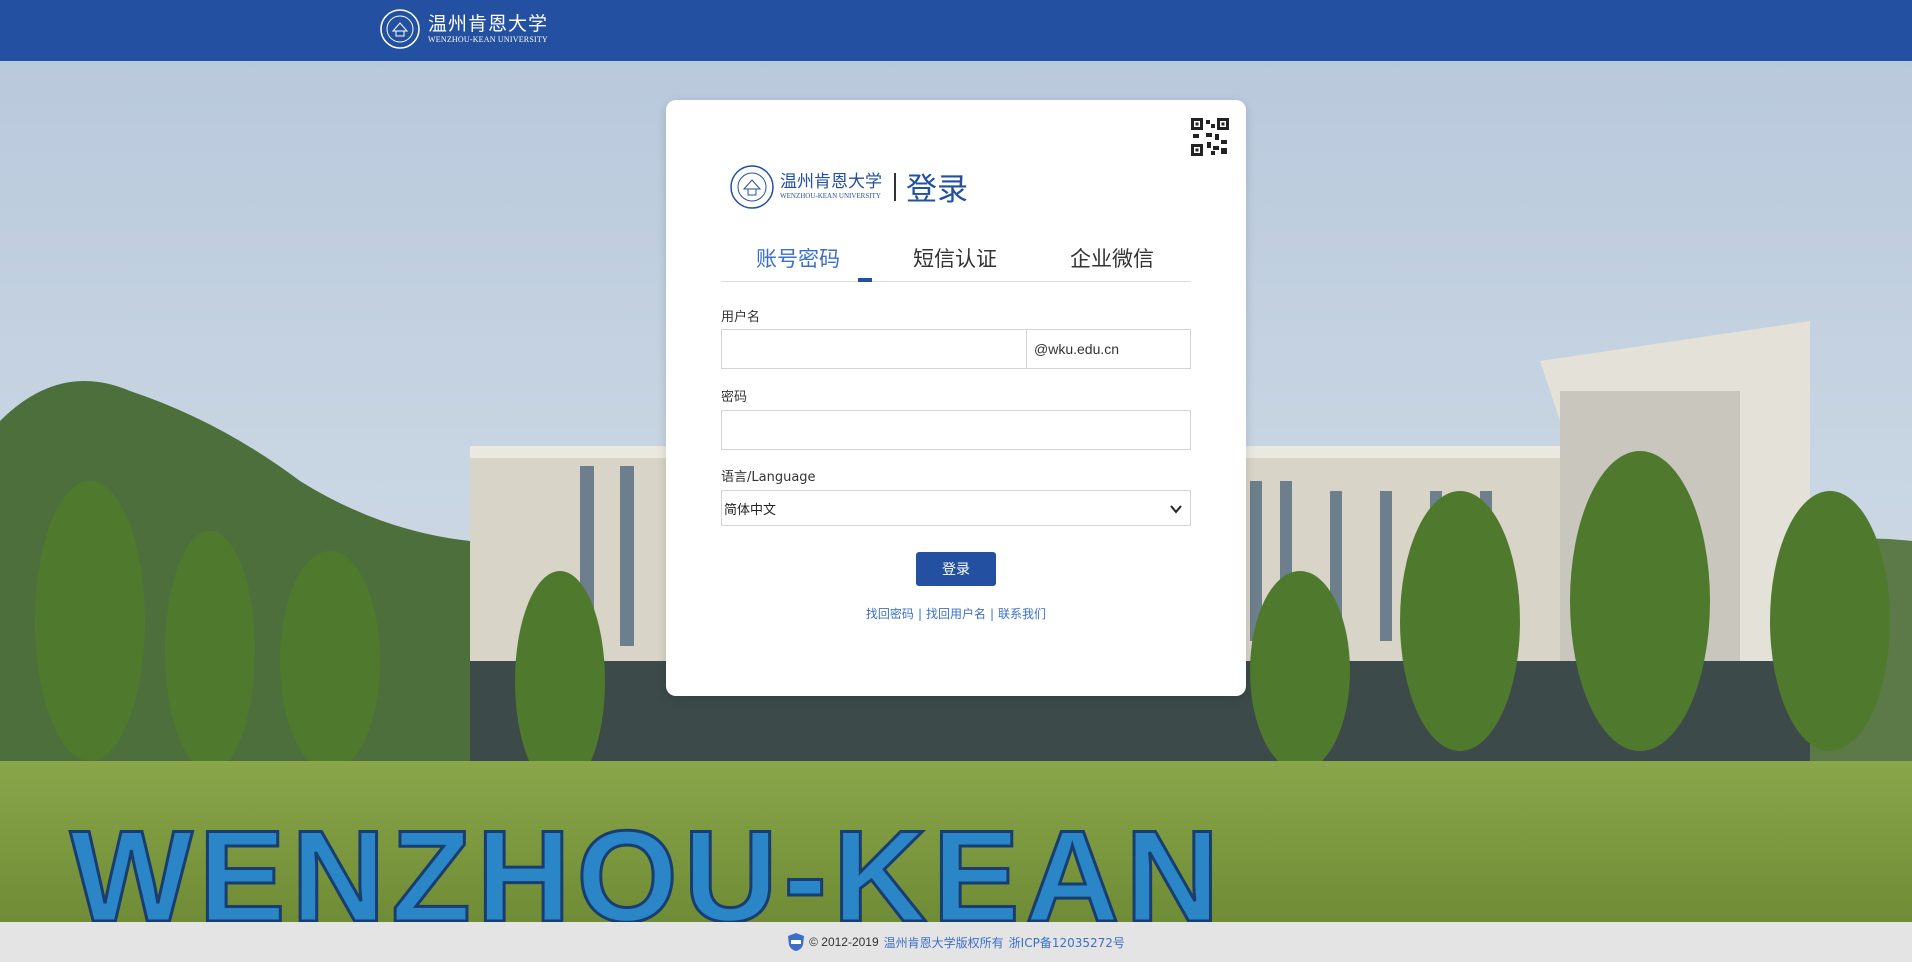 The image size is (1912, 962). I want to click on police-badge-icon, so click(796, 942).